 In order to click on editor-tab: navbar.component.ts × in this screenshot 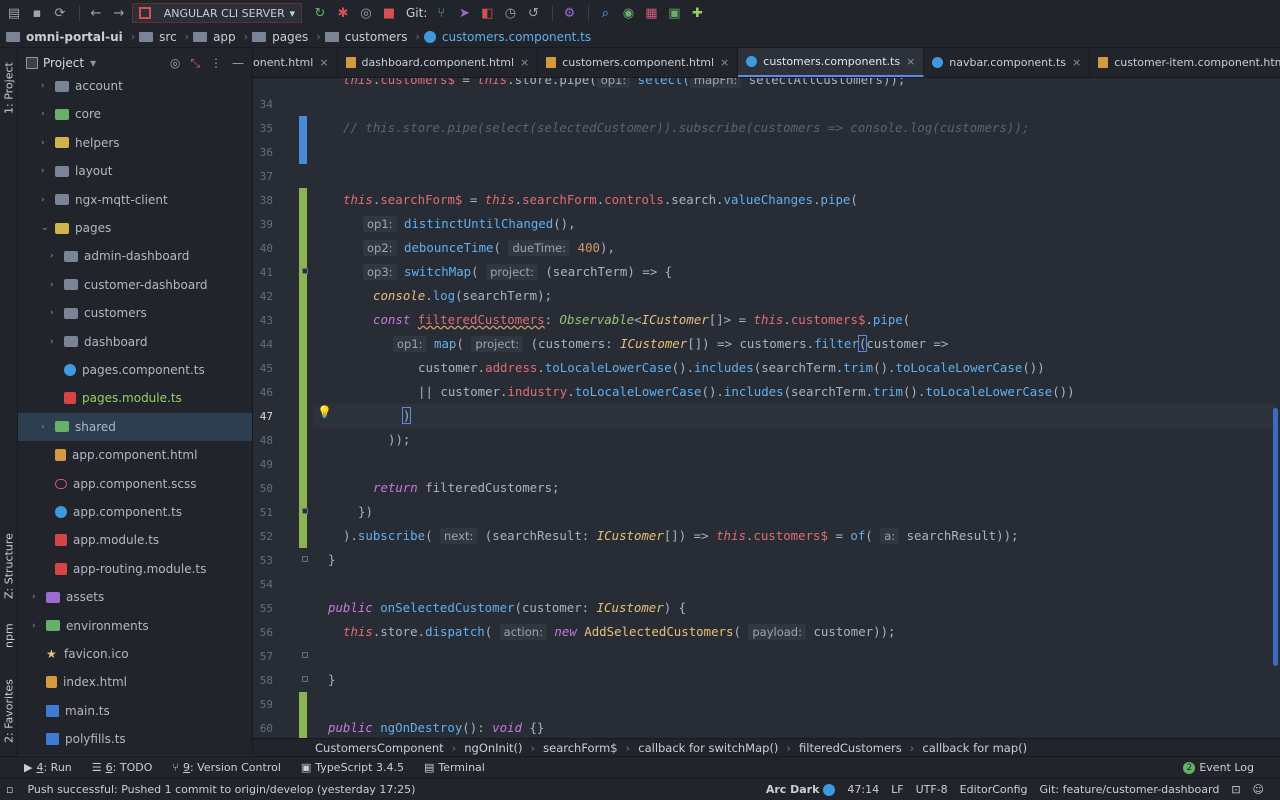, I will do `click(1007, 62)`.